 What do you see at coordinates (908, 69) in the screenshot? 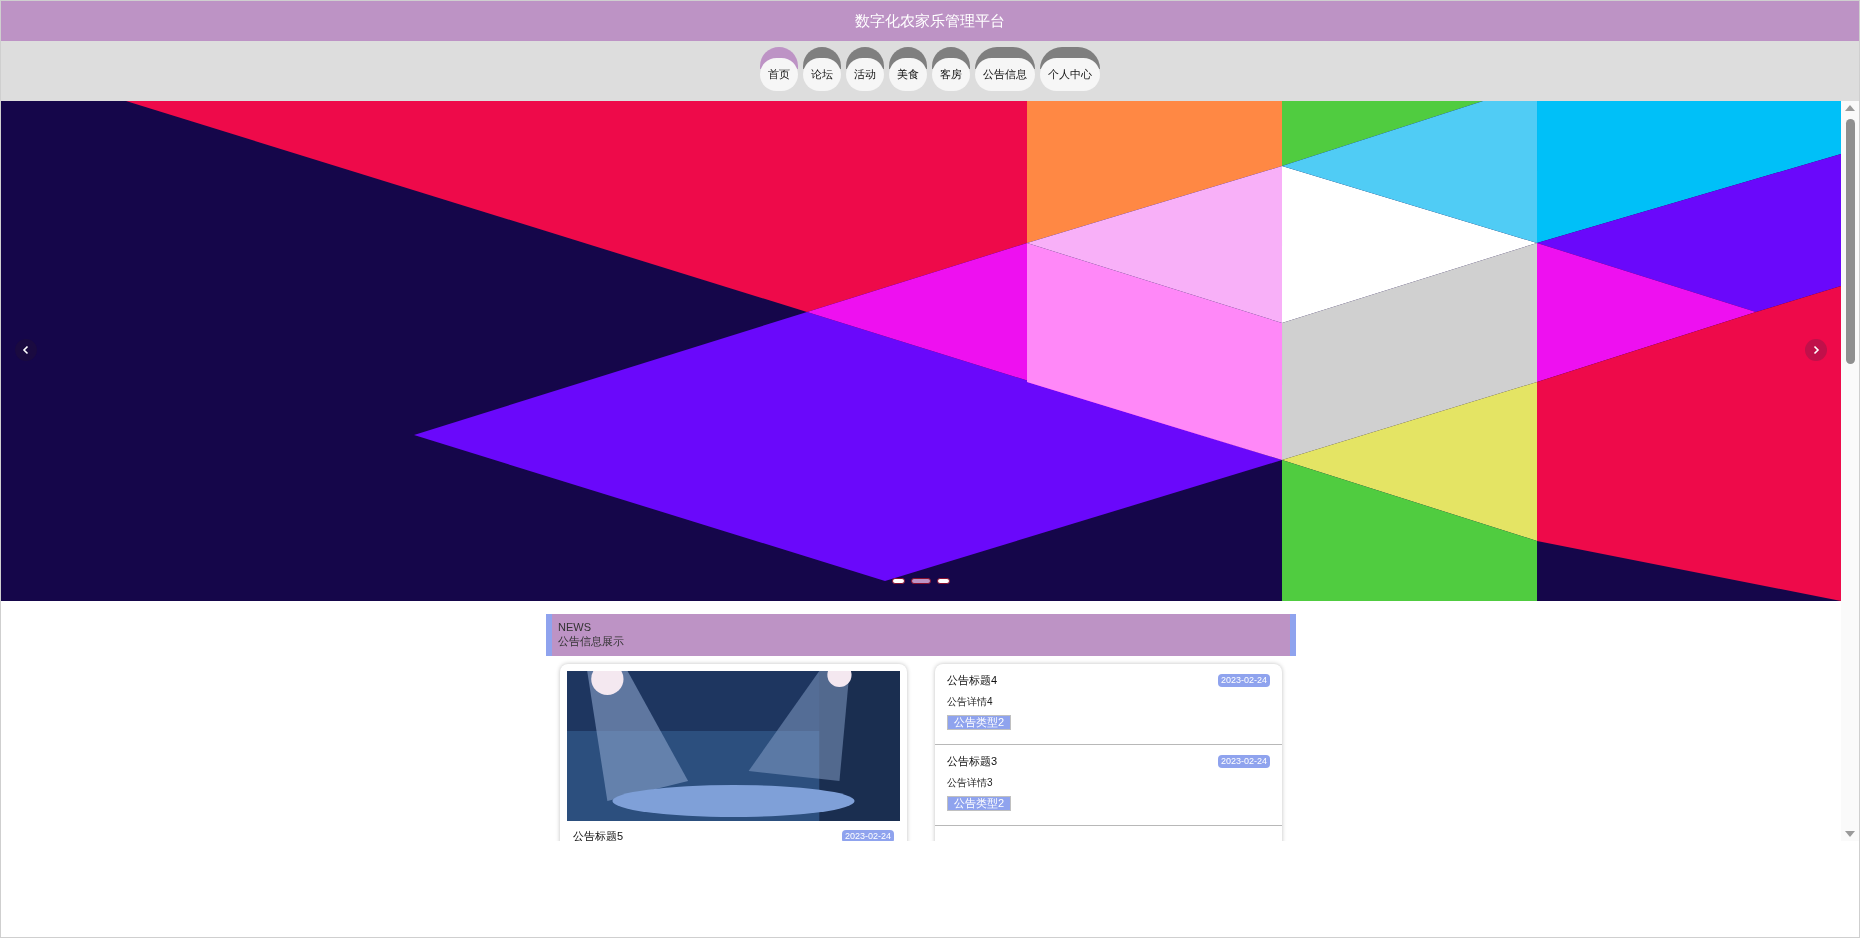
I see `nav-tab: 美食` at bounding box center [908, 69].